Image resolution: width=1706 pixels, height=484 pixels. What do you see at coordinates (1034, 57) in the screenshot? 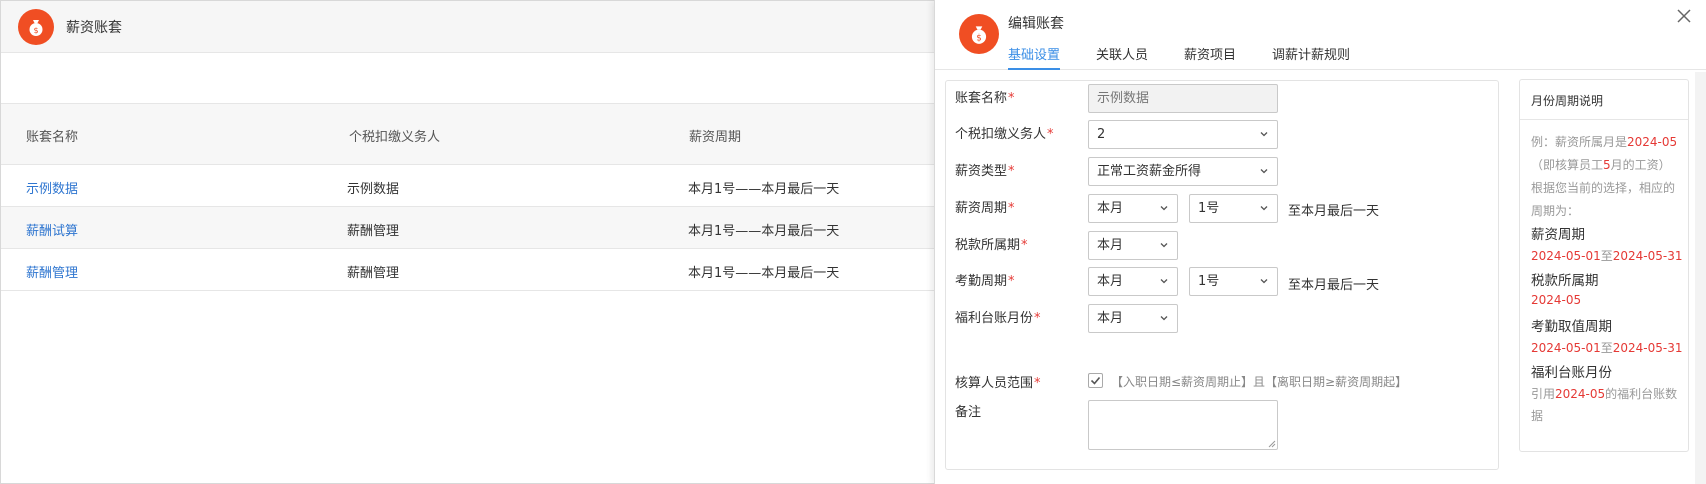
I see `tab-basic-settings: 基础设置` at bounding box center [1034, 57].